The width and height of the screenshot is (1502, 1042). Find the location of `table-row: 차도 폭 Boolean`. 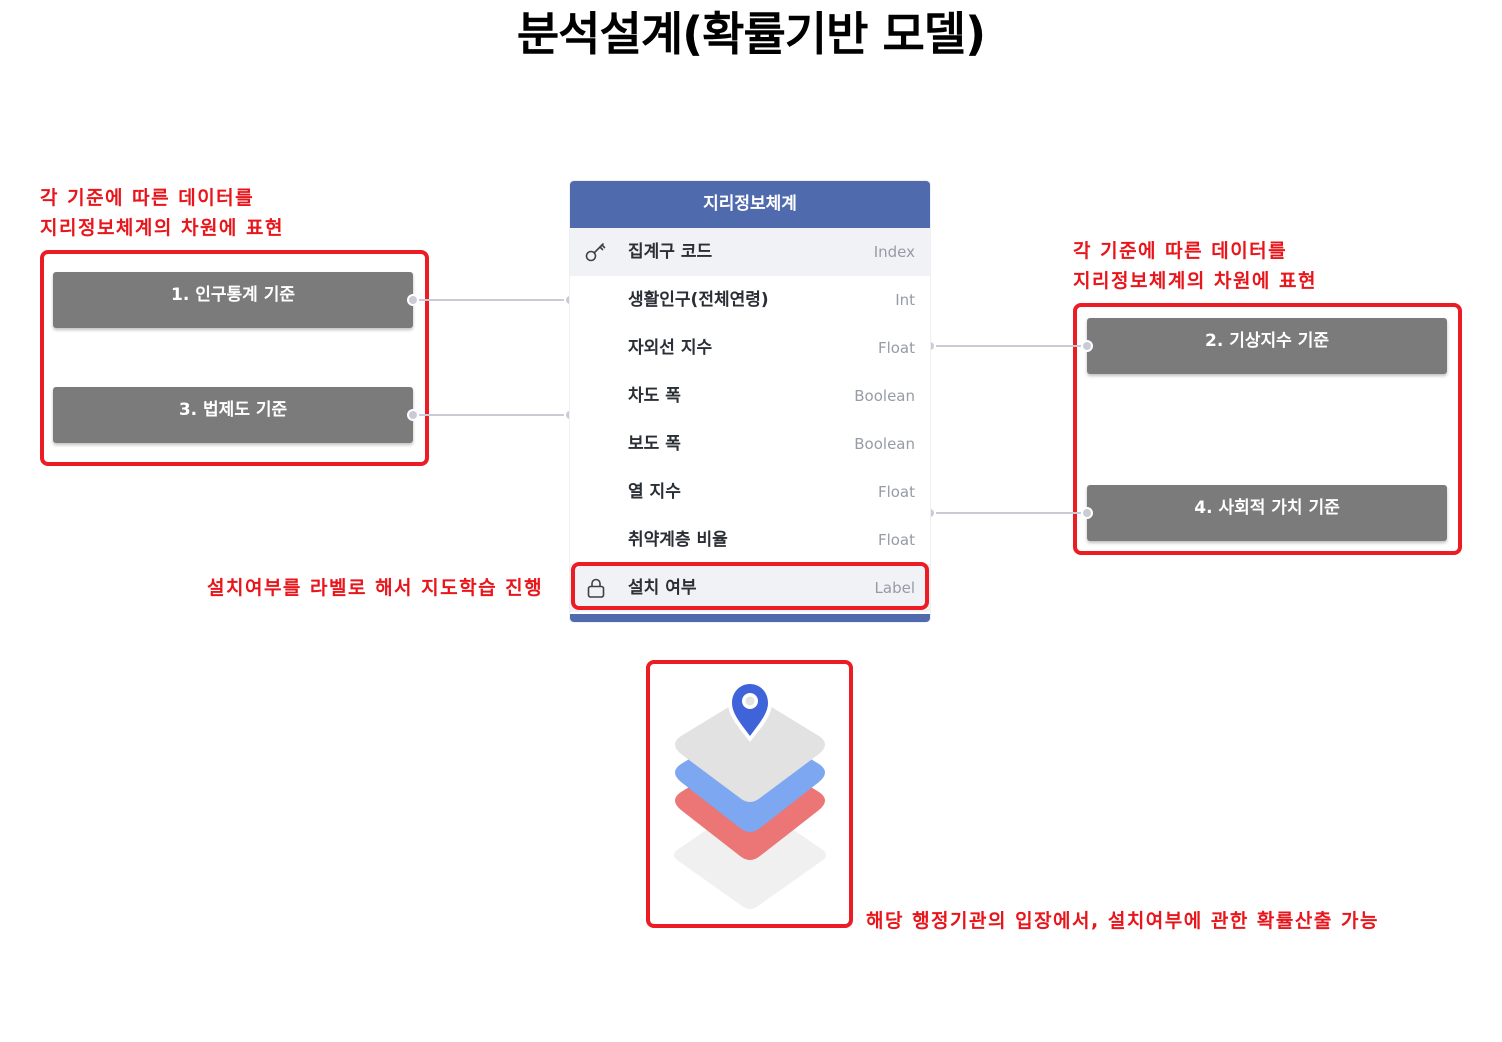

table-row: 차도 폭 Boolean is located at coordinates (750, 396).